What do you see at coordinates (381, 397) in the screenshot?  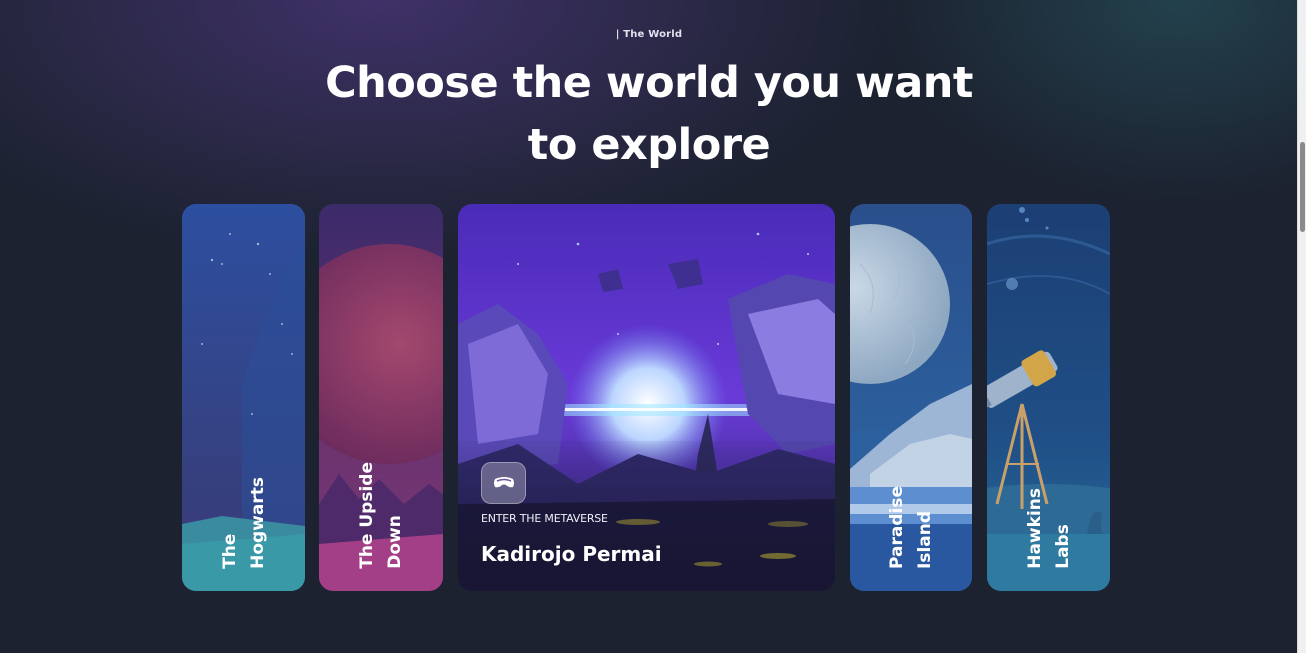 I see `world-card-upside-down: The Upside Down` at bounding box center [381, 397].